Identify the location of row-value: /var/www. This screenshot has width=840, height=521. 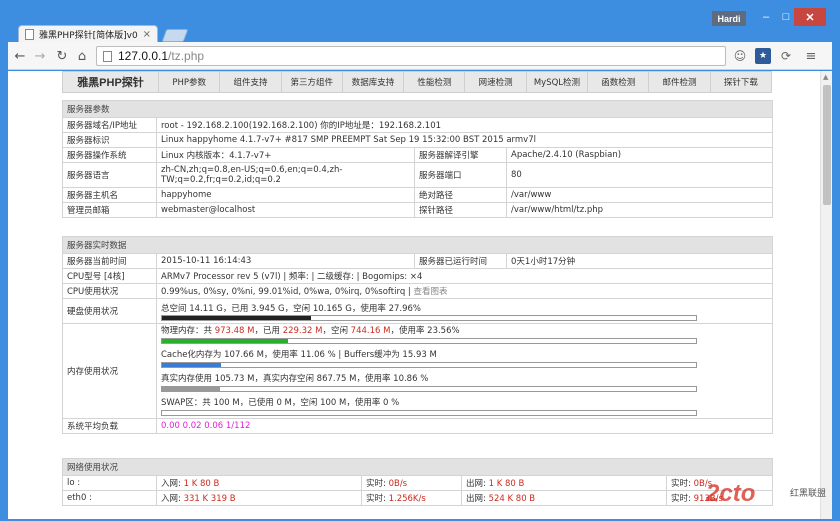
(639, 195).